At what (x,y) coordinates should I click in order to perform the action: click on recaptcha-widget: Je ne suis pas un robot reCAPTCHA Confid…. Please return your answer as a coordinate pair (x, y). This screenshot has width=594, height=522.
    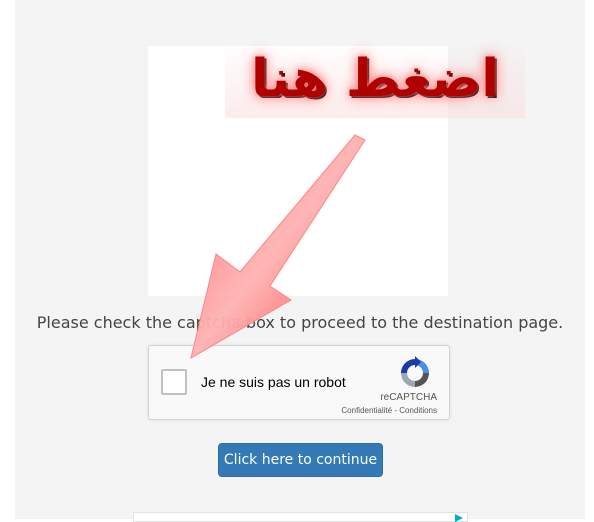
    Looking at the image, I should click on (299, 382).